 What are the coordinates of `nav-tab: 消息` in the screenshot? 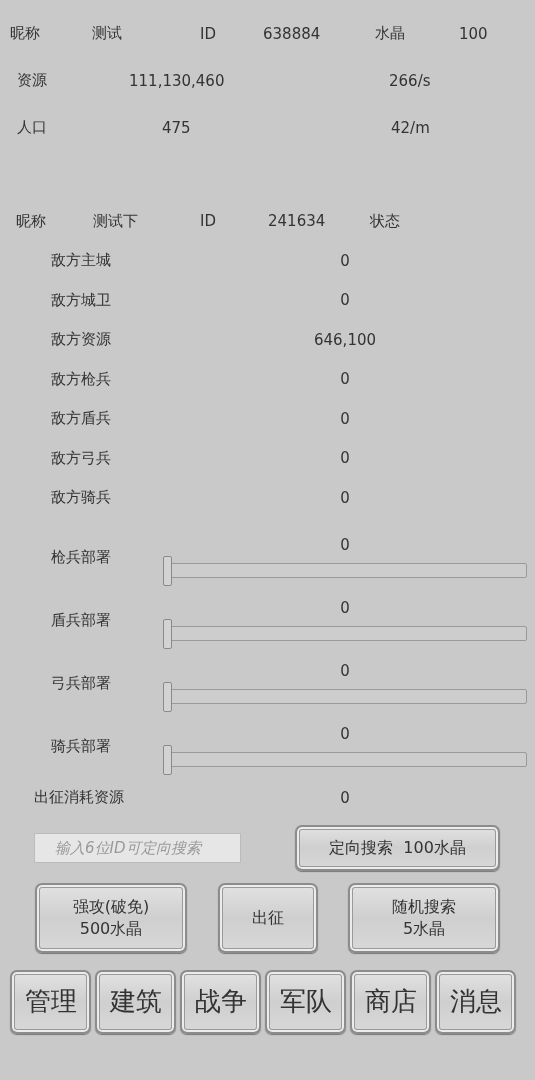 It's located at (475, 1001).